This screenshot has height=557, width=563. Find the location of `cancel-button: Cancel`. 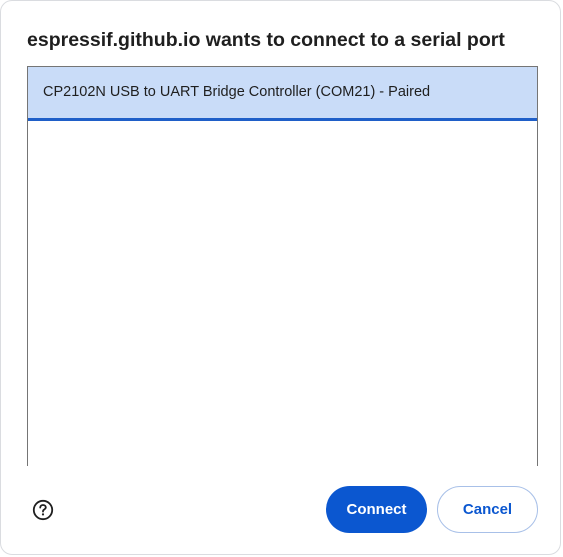

cancel-button: Cancel is located at coordinates (487, 509).